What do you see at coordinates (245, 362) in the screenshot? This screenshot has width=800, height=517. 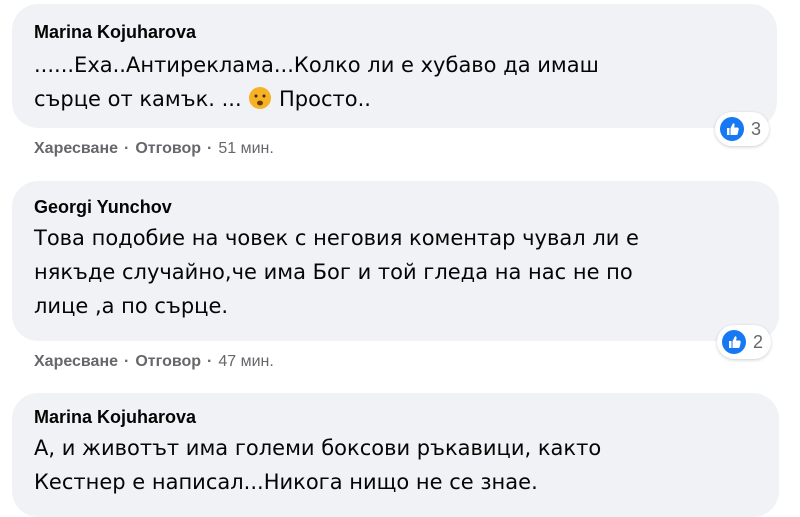 I see `comment-timestamp: 47 мин.` at bounding box center [245, 362].